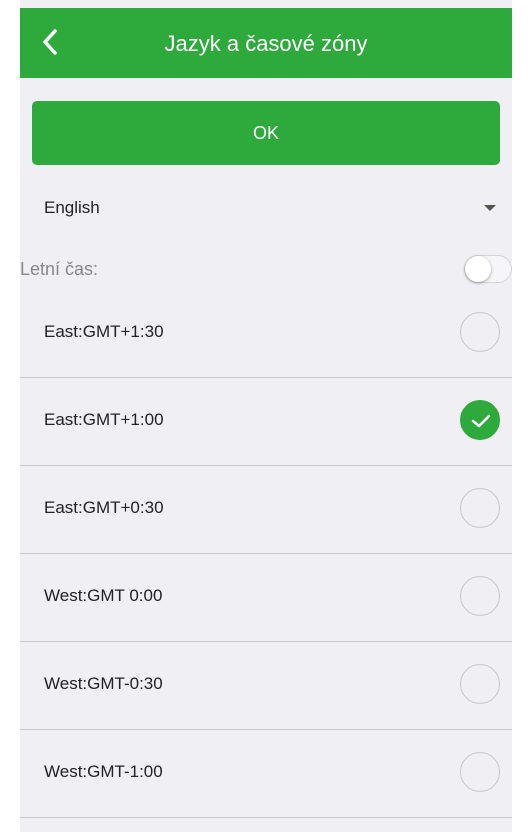 The image size is (532, 832). Describe the element at coordinates (72, 207) in the screenshot. I see `language-value: English` at that location.